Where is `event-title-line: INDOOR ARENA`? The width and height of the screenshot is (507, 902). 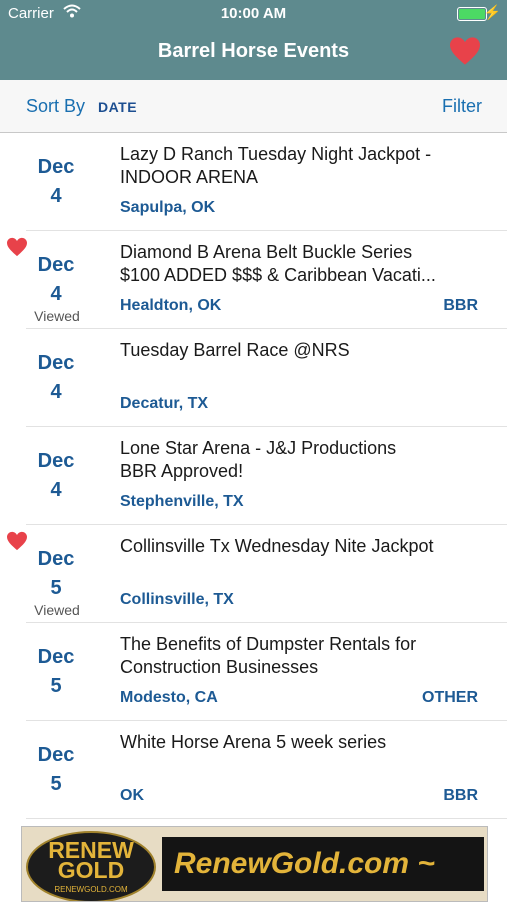
event-title-line: INDOOR ARENA is located at coordinates (189, 177).